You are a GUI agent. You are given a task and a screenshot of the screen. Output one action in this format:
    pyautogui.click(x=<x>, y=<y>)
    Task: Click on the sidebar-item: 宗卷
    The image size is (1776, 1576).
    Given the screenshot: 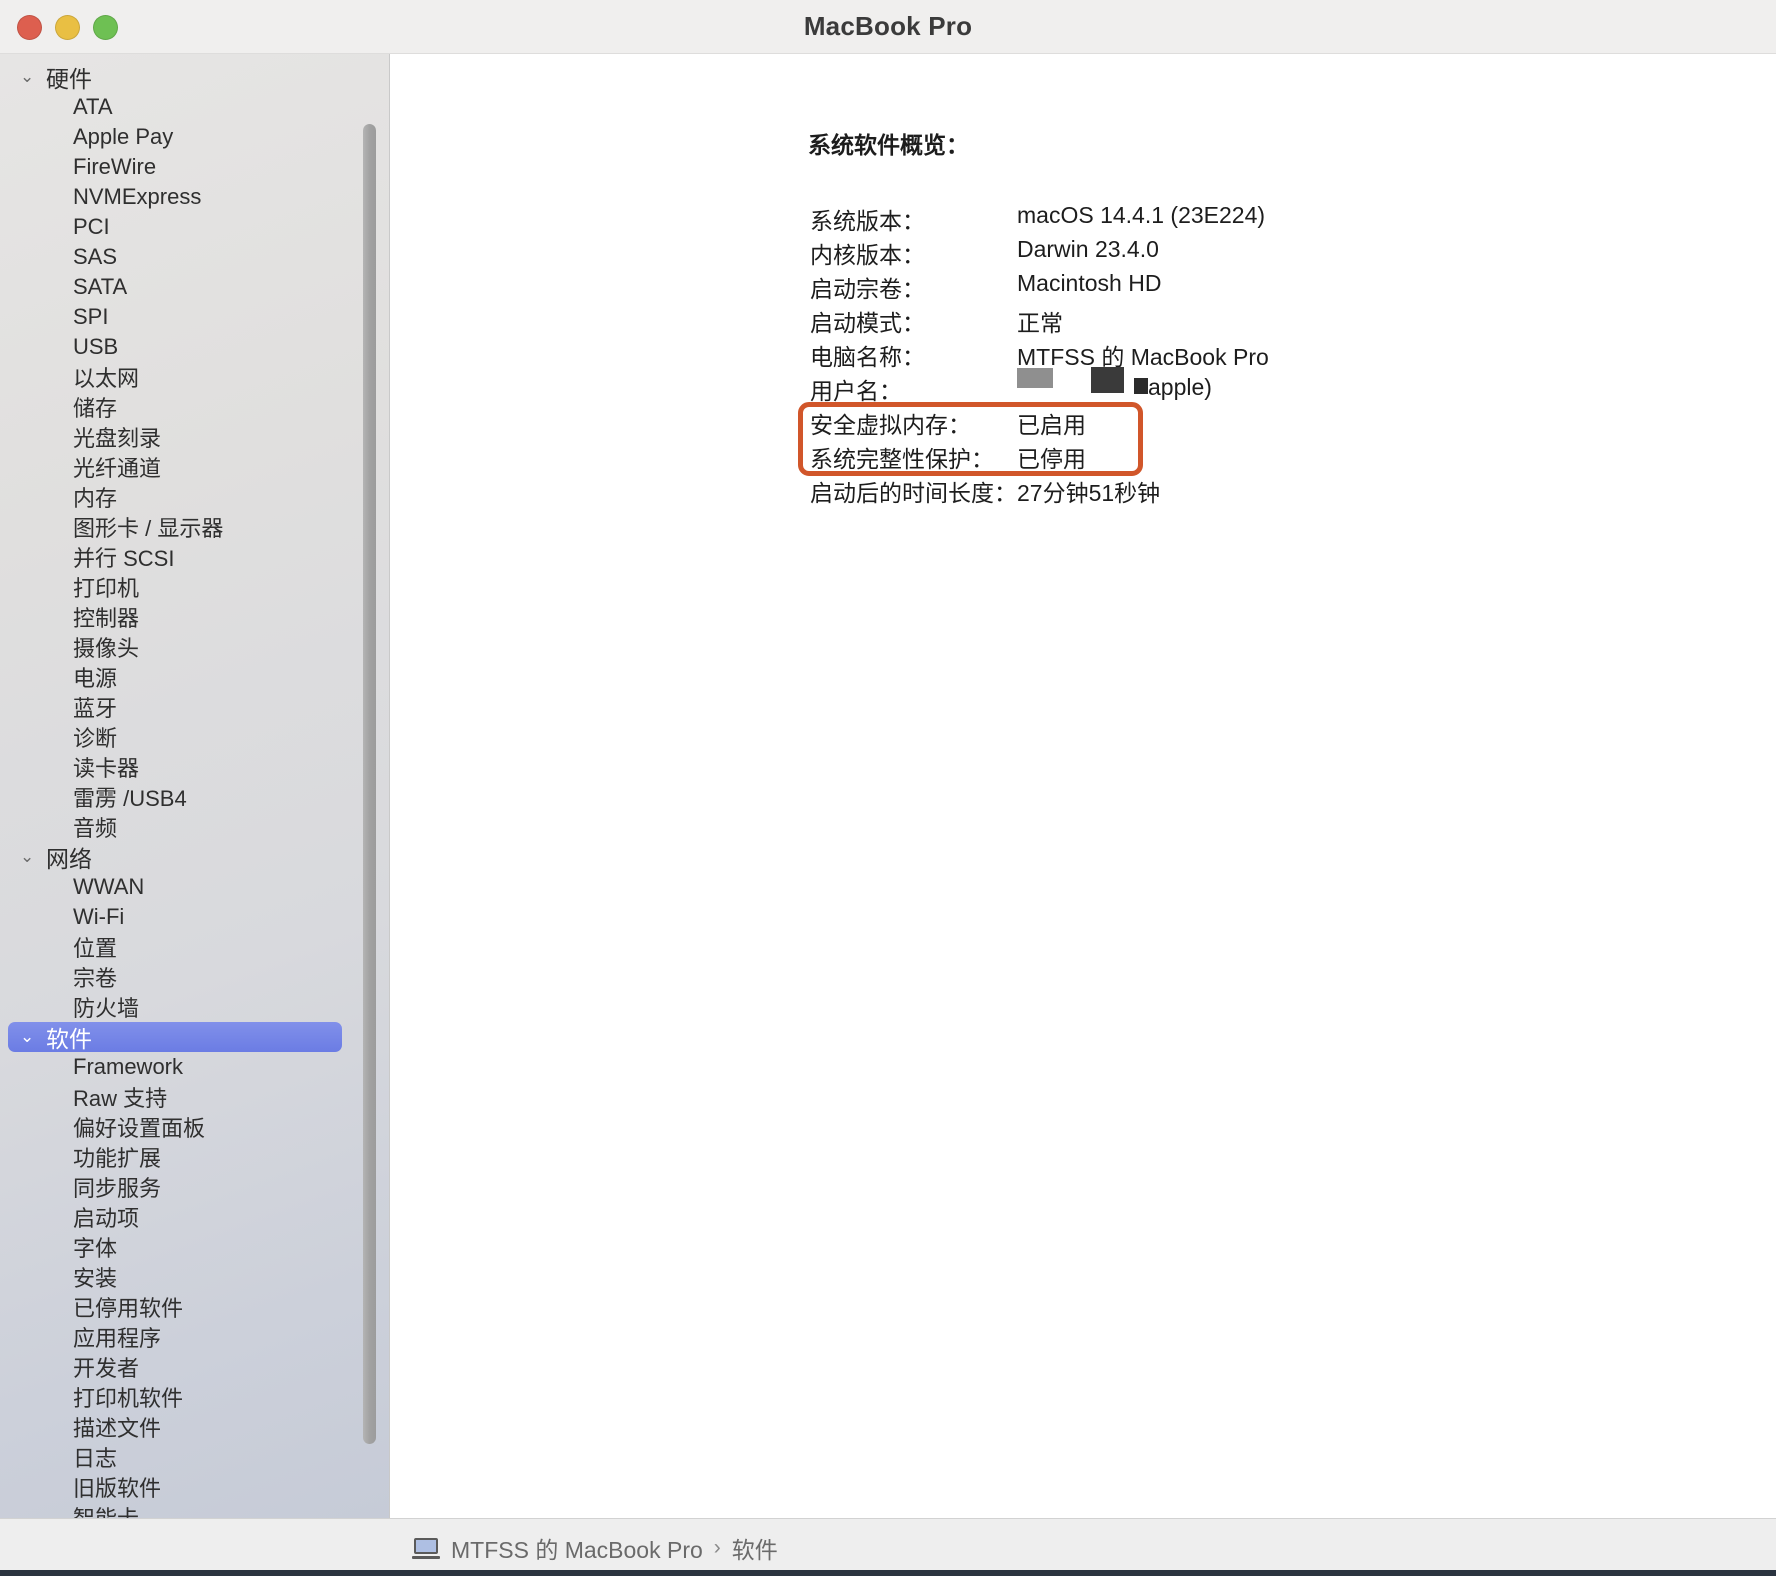 What is the action you would take?
    pyautogui.click(x=195, y=977)
    